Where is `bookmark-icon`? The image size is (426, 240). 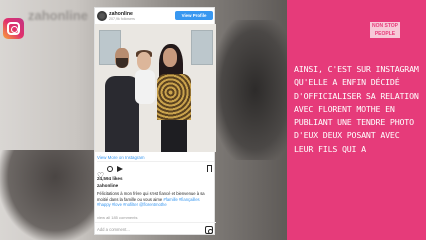
bookmark-icon is located at coordinates (209, 168).